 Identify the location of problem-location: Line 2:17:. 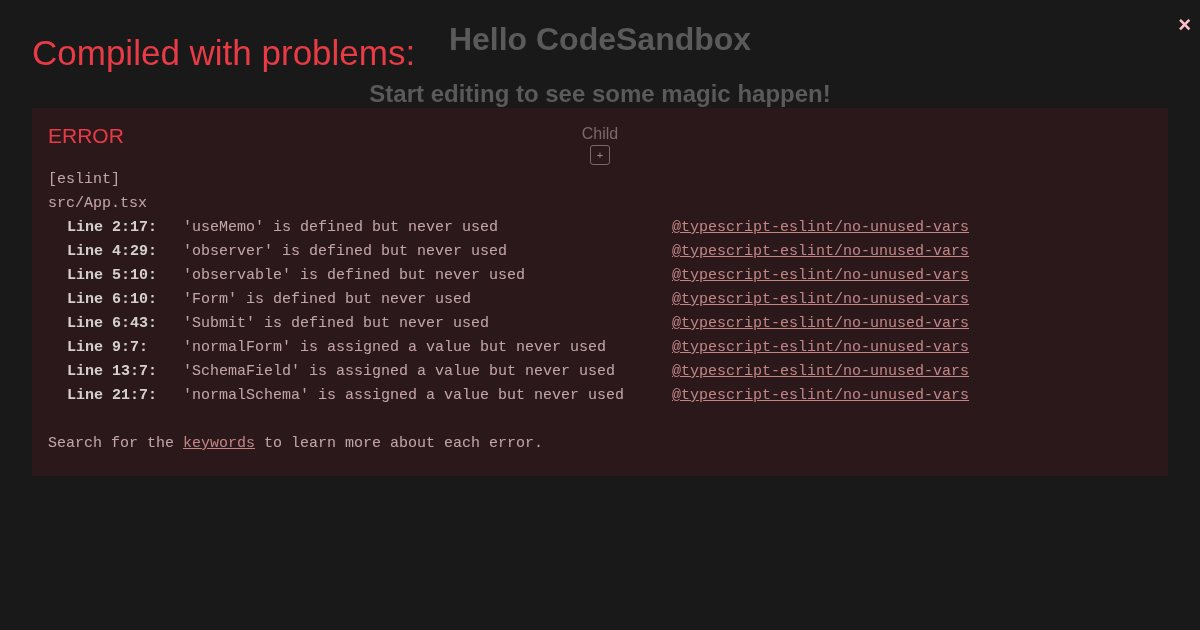
(112, 228).